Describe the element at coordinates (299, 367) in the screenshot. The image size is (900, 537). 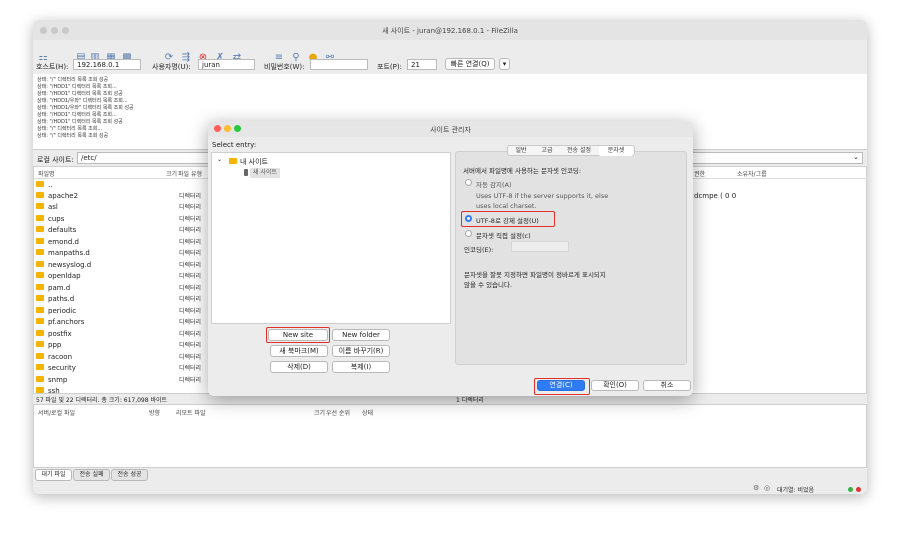
I see `delete-button: 삭제(D)` at that location.